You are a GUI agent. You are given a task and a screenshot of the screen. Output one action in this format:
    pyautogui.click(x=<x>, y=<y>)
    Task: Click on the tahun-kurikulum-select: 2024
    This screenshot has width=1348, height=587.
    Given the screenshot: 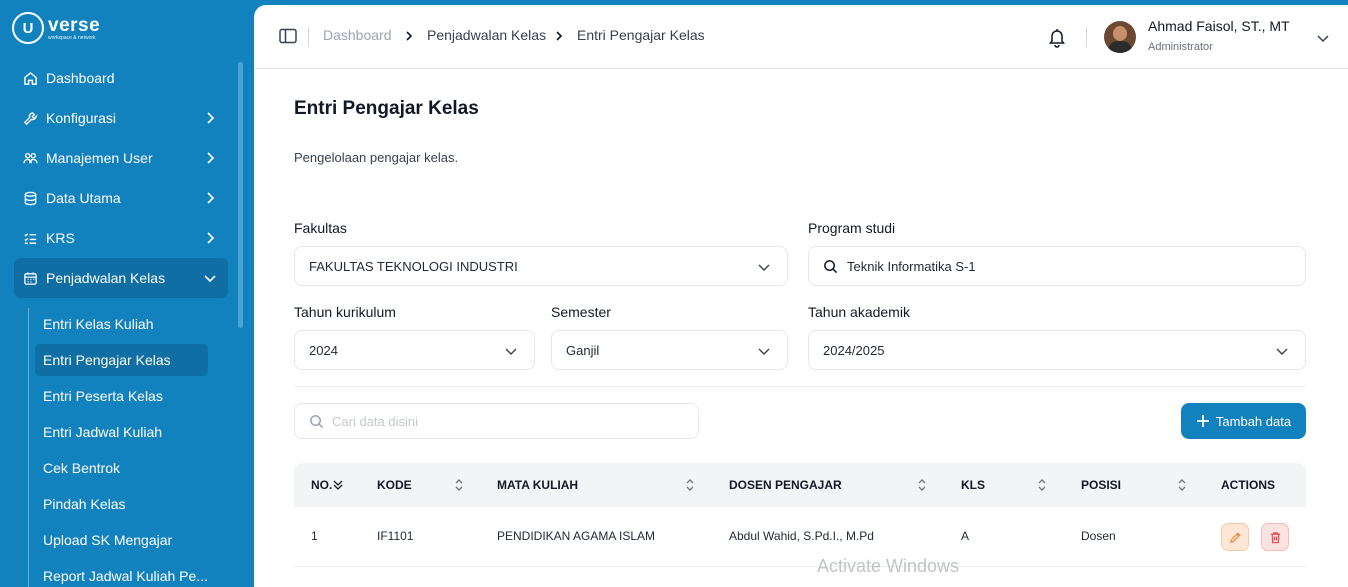 What is the action you would take?
    pyautogui.click(x=414, y=350)
    